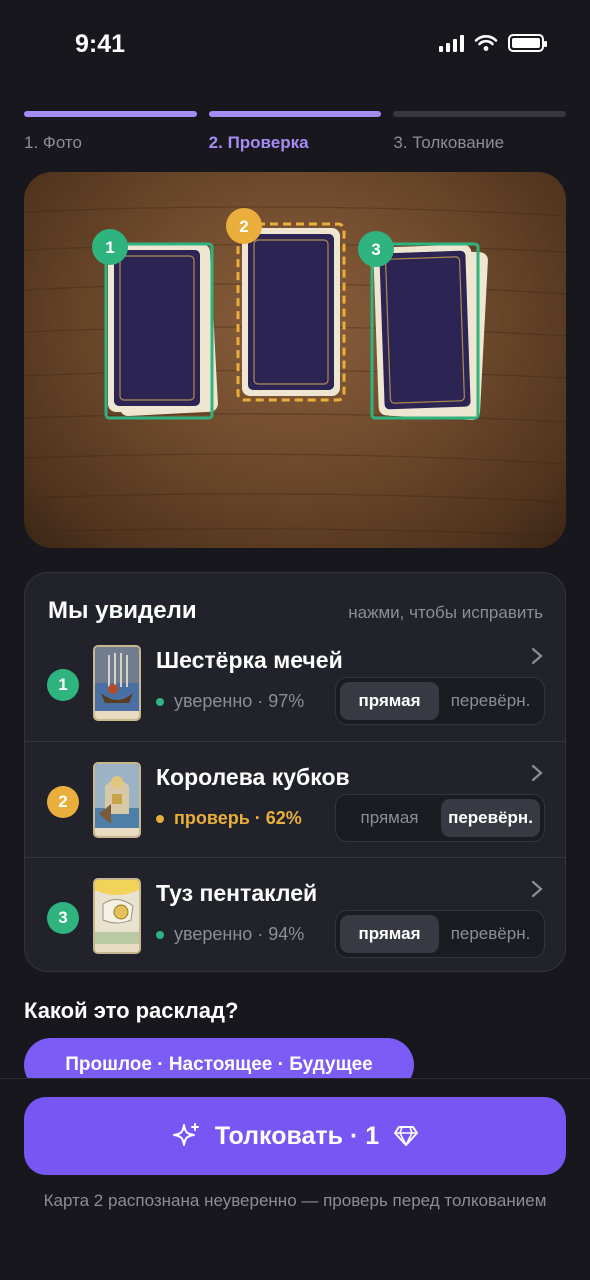  I want to click on battery-icon, so click(527, 43).